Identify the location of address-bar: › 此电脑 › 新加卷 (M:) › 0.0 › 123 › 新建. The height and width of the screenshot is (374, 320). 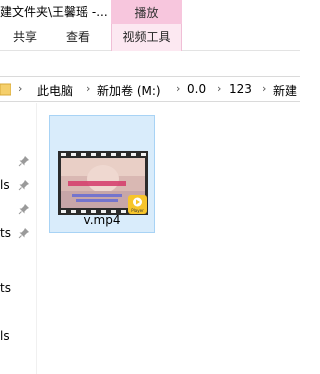
(150, 89).